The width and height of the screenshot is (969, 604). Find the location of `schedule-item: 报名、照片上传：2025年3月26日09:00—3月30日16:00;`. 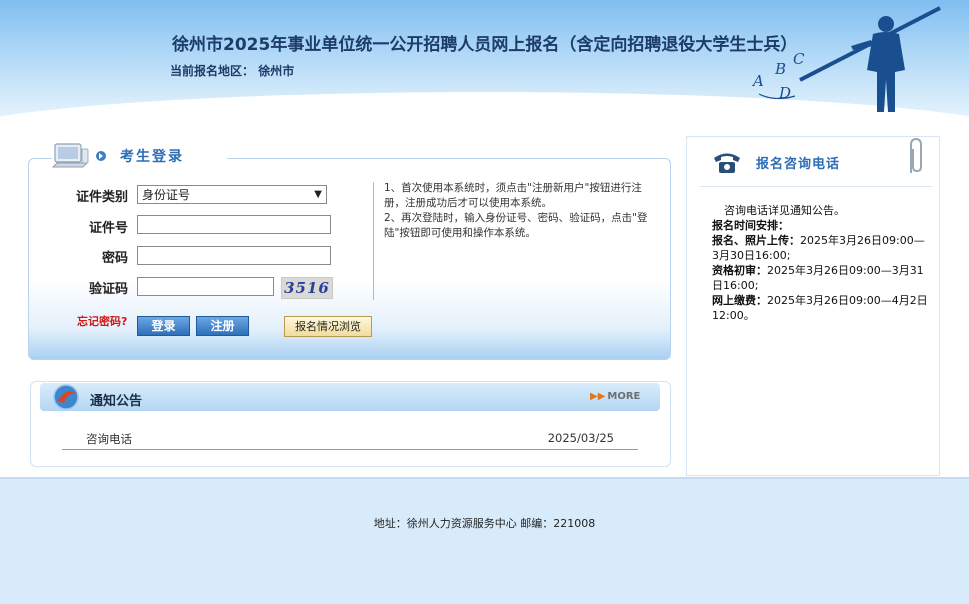

schedule-item: 报名、照片上传：2025年3月26日09:00—3月30日16:00; is located at coordinates (821, 248).